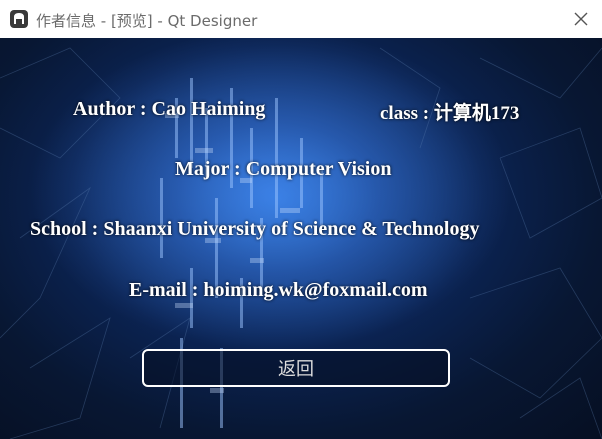  I want to click on author-label: Author : Cao Haiming, so click(169, 109).